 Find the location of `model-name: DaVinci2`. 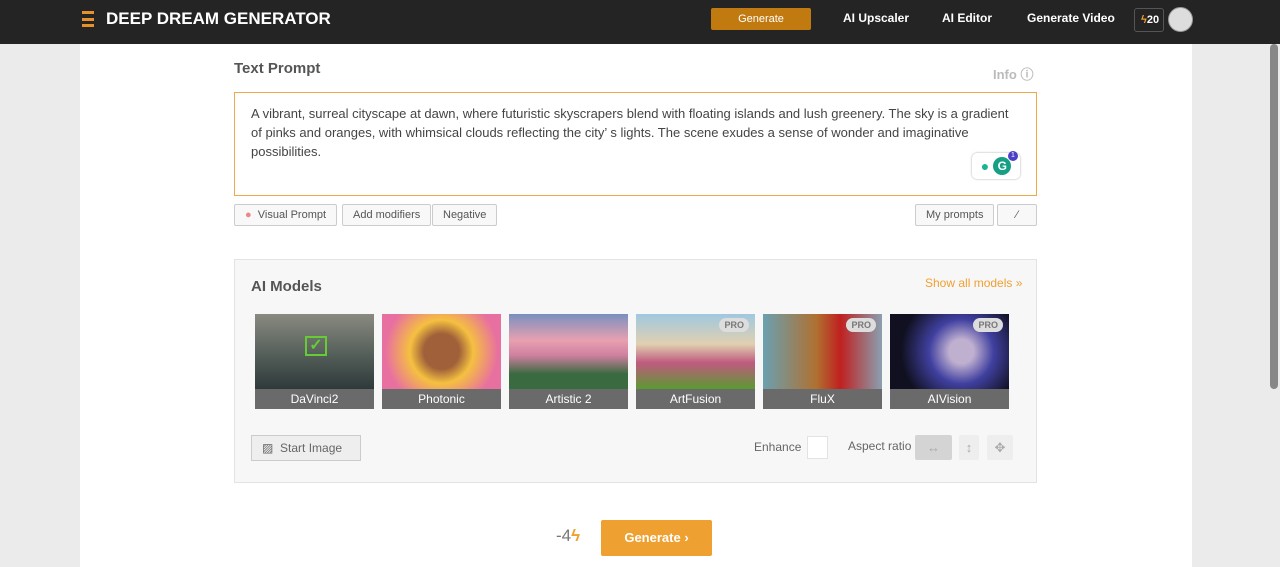

model-name: DaVinci2 is located at coordinates (314, 399).